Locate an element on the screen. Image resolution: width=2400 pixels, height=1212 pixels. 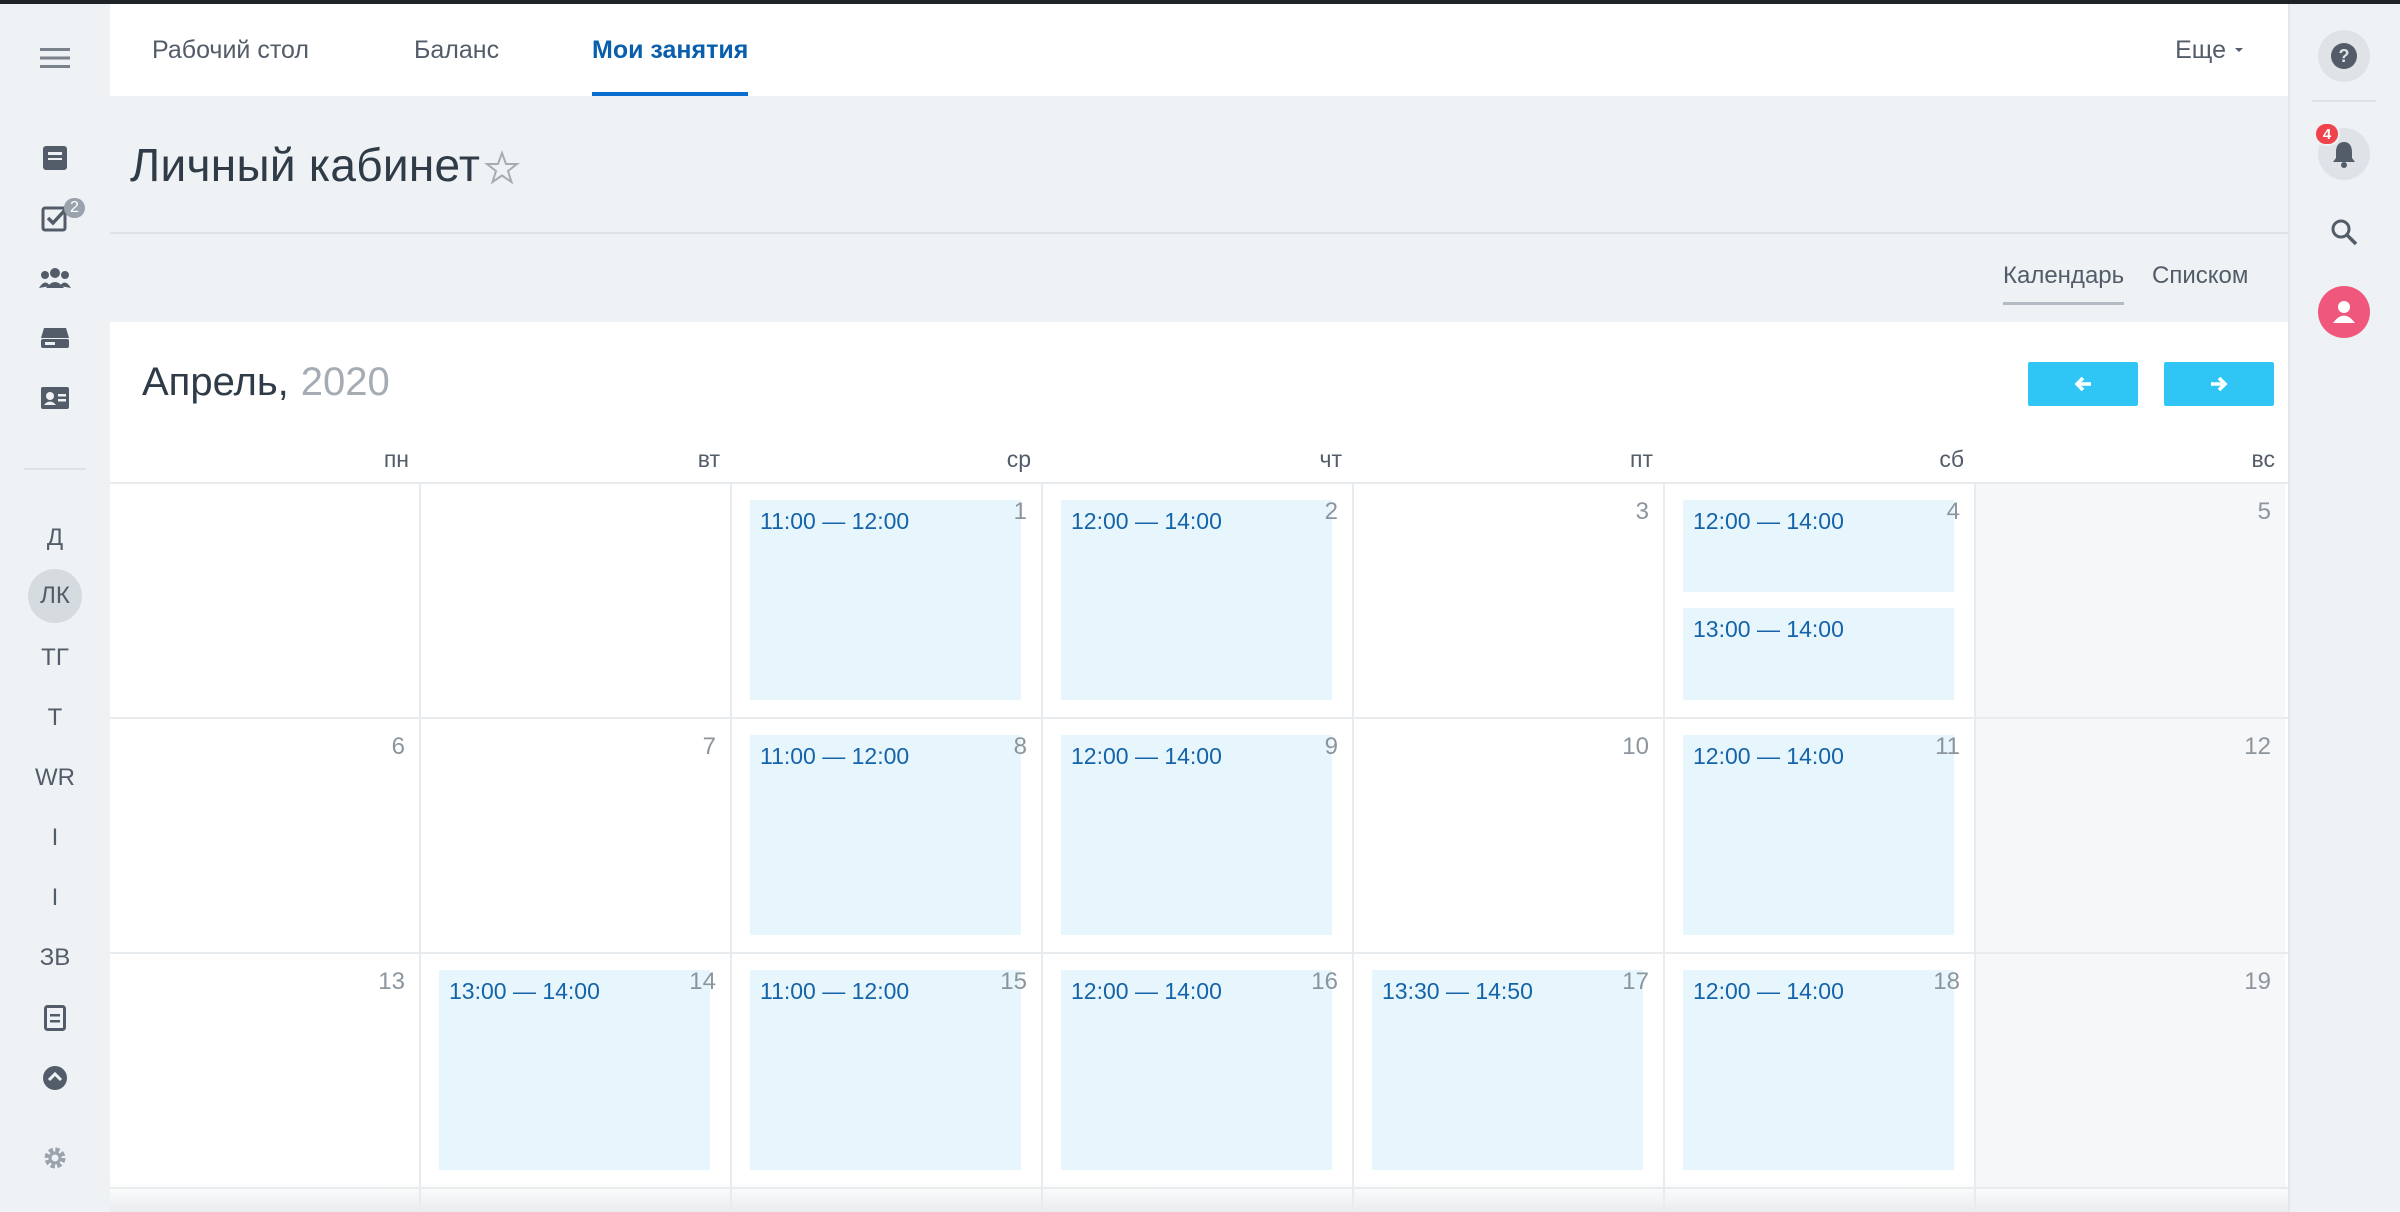
prev-month-button is located at coordinates (2083, 384).